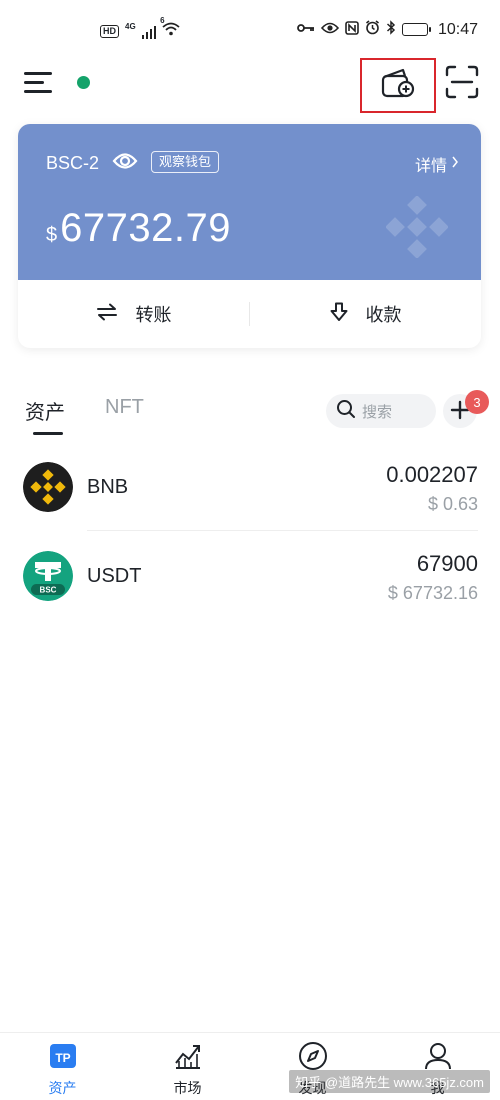 Image resolution: width=500 pixels, height=1100 pixels. What do you see at coordinates (124, 415) in the screenshot?
I see `tab-nft: NFT` at bounding box center [124, 415].